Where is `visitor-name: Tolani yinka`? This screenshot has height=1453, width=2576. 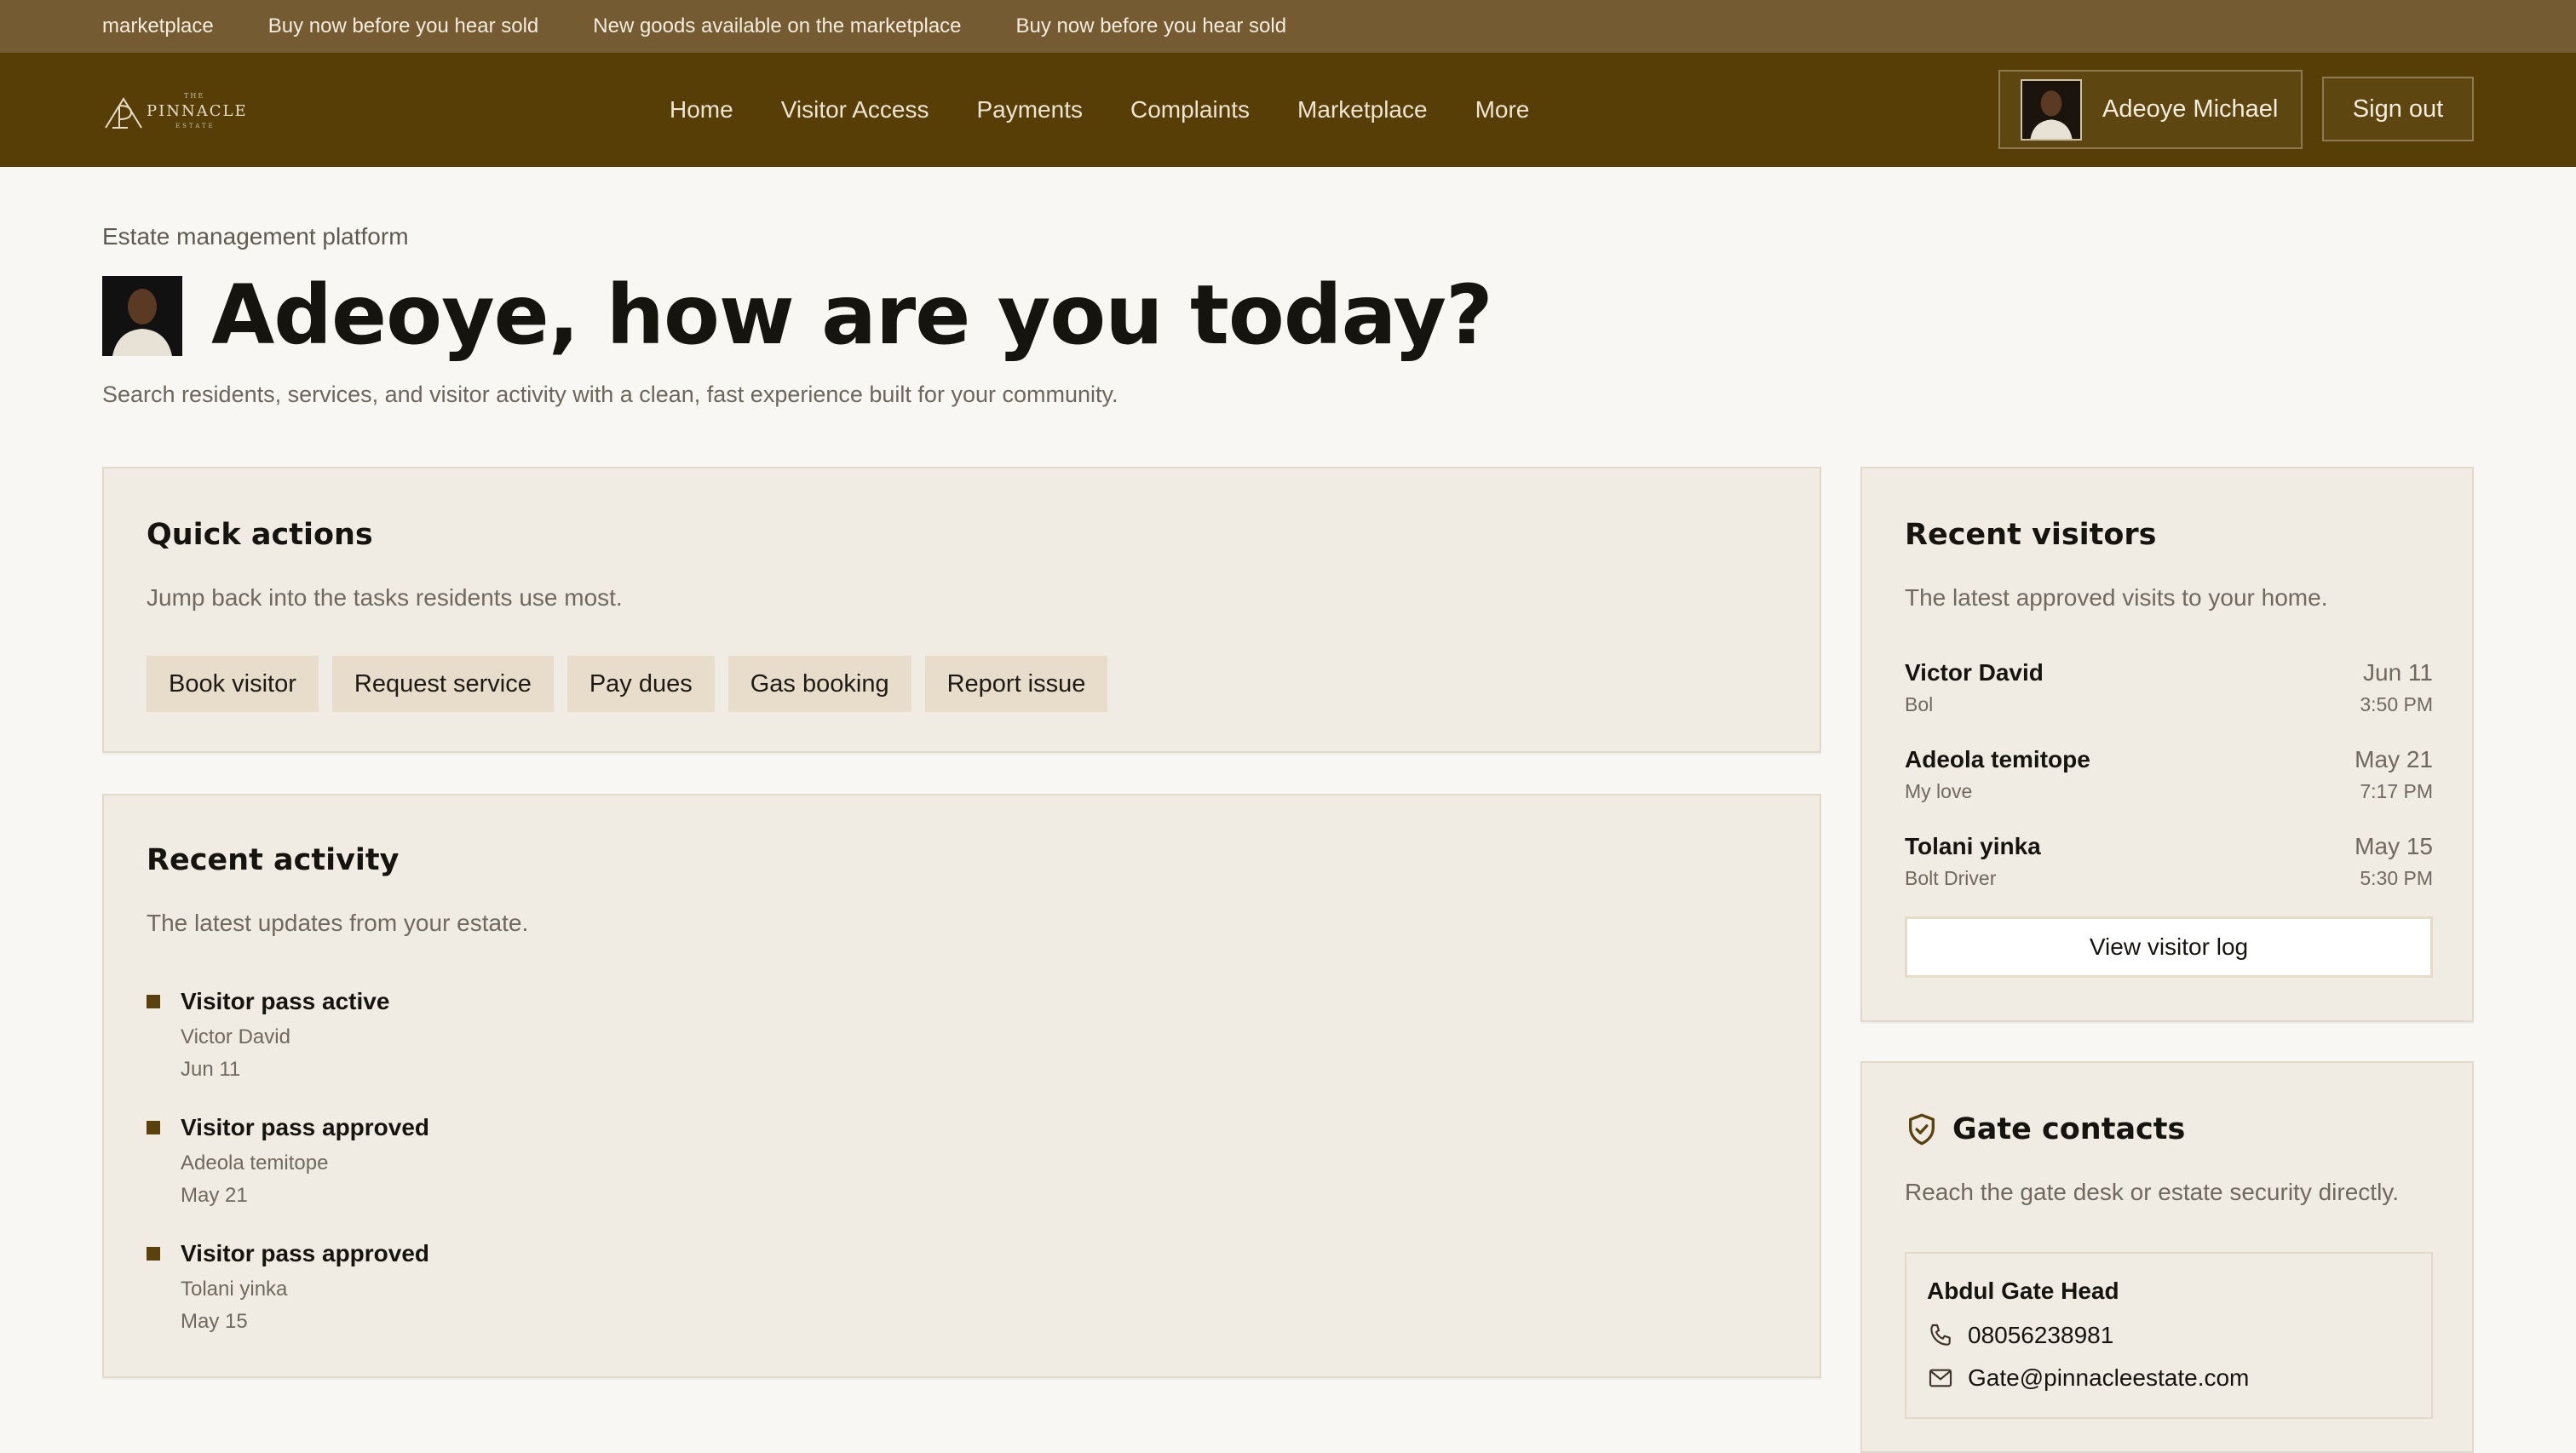
visitor-name: Tolani yinka is located at coordinates (1973, 846).